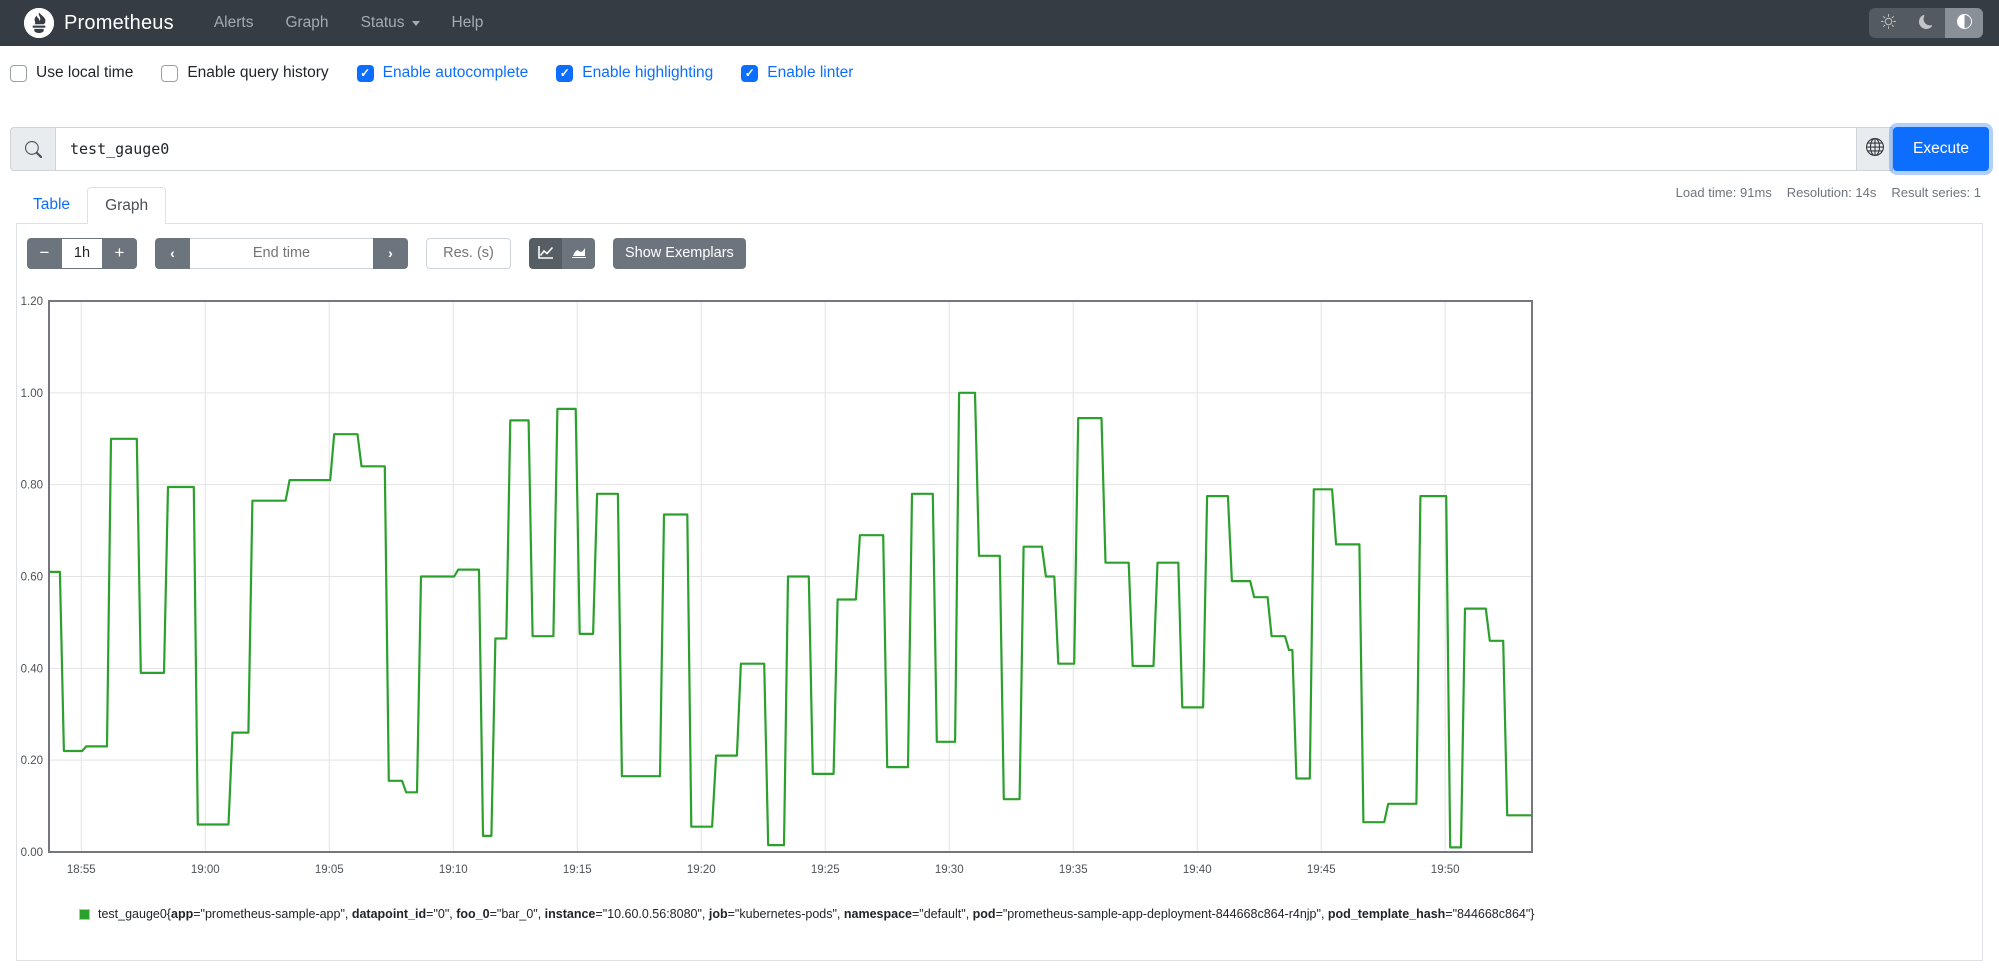  Describe the element at coordinates (84, 914) in the screenshot. I see `series-color-swatch` at that location.